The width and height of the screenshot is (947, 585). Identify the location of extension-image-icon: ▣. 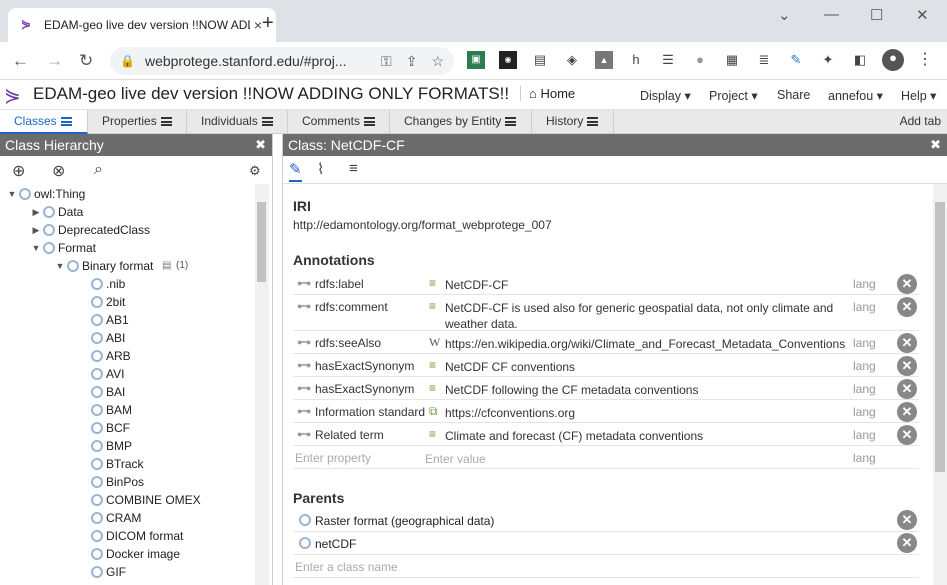
(476, 60).